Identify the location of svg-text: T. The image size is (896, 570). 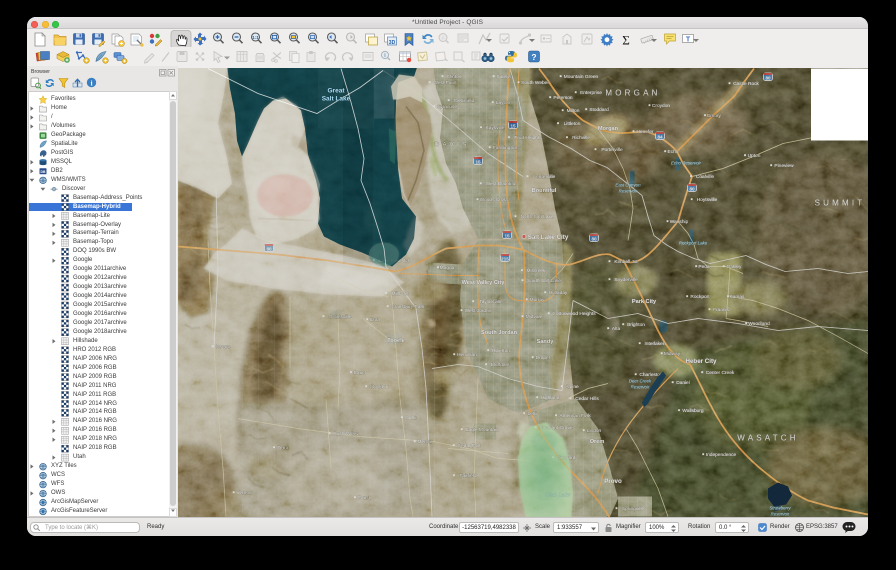
(688, 40).